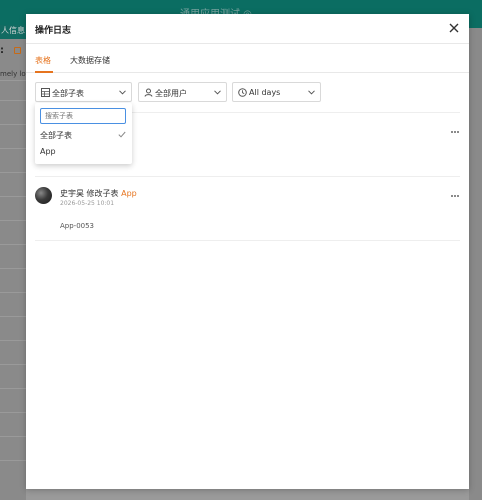  Describe the element at coordinates (265, 92) in the screenshot. I see `time-filter-label: All days` at that location.